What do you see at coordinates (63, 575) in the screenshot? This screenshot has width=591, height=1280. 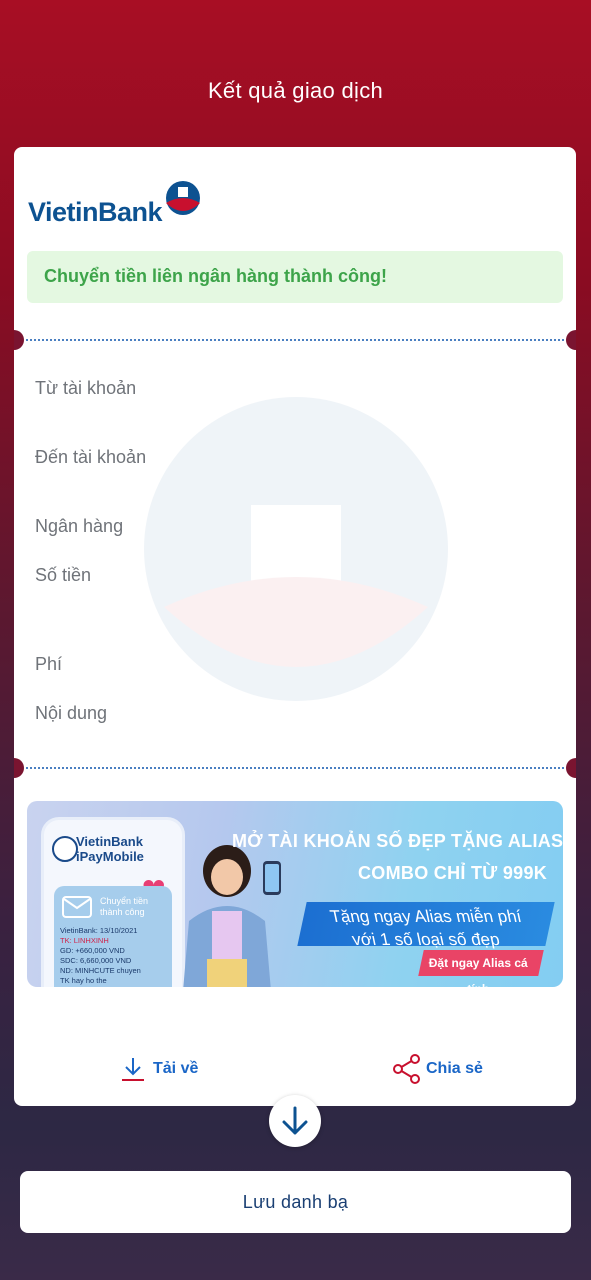 I see `label-amount: Số tiền` at bounding box center [63, 575].